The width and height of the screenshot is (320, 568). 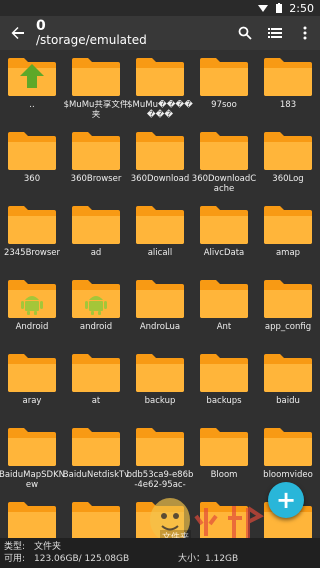 I want to click on plus-icon: +, so click(x=286, y=500).